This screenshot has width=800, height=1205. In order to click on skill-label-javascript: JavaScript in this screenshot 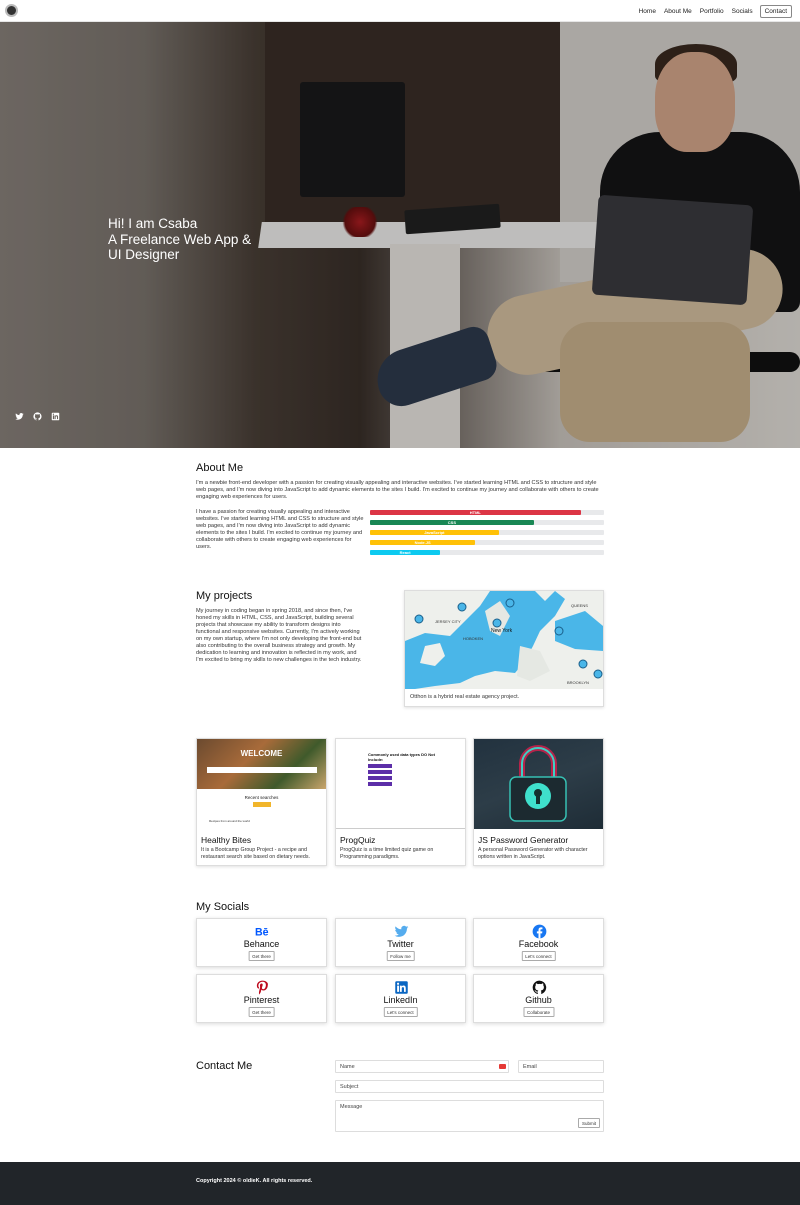, I will do `click(434, 532)`.